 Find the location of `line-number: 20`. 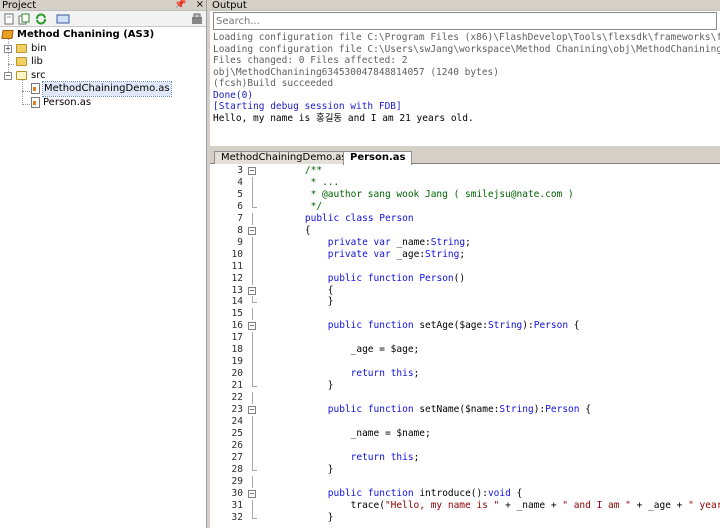

line-number: 20 is located at coordinates (237, 374).